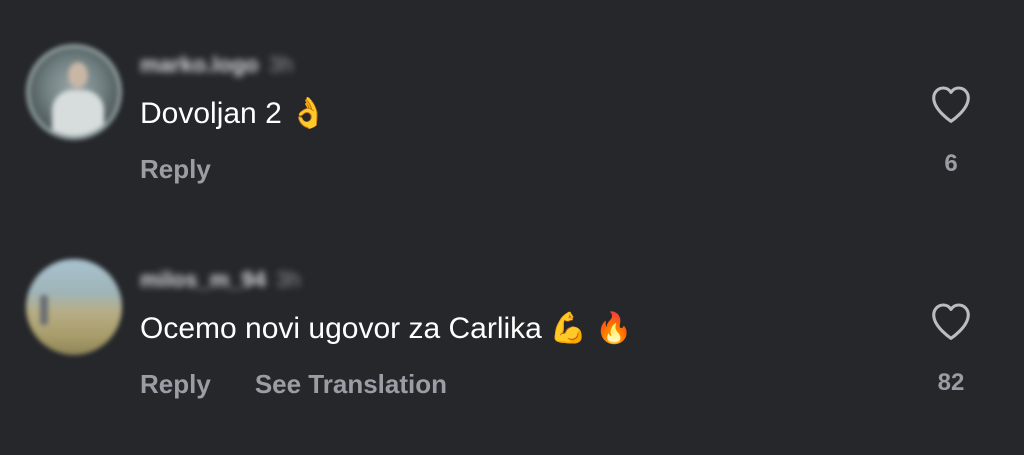  What do you see at coordinates (211, 113) in the screenshot?
I see `comment-body: Dovoljan 2` at bounding box center [211, 113].